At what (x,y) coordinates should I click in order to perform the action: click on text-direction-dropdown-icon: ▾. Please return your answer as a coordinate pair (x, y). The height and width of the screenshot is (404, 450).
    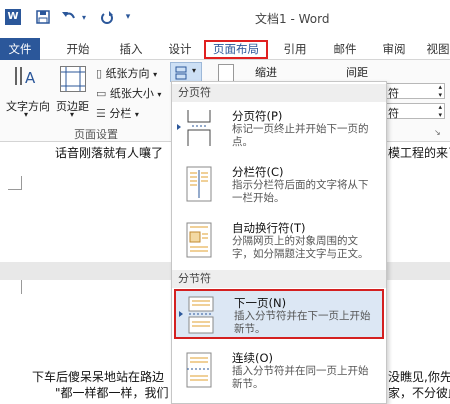
    Looking at the image, I should click on (26, 114).